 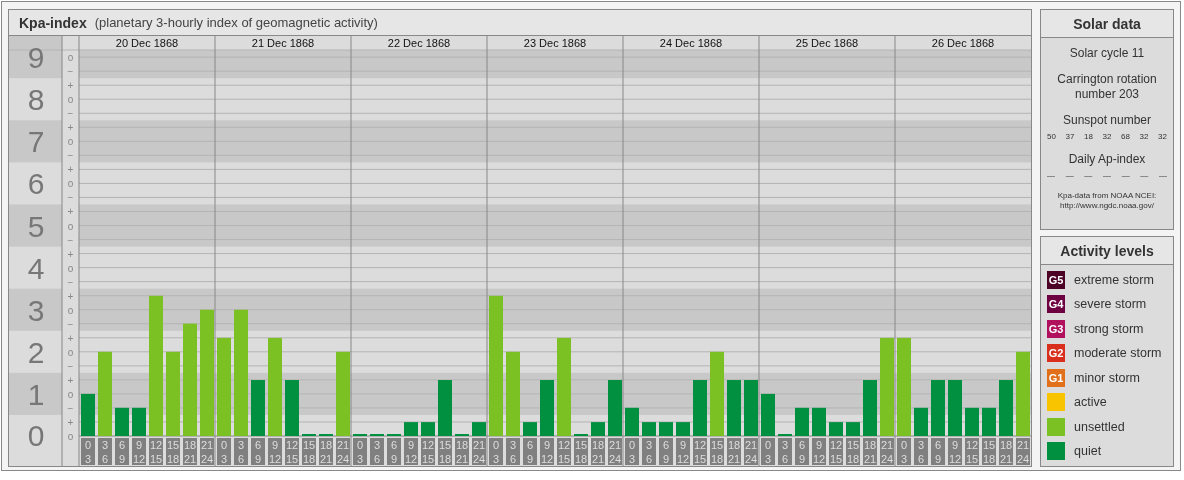 What do you see at coordinates (1114, 279) in the screenshot?
I see `level-label: extreme storm` at bounding box center [1114, 279].